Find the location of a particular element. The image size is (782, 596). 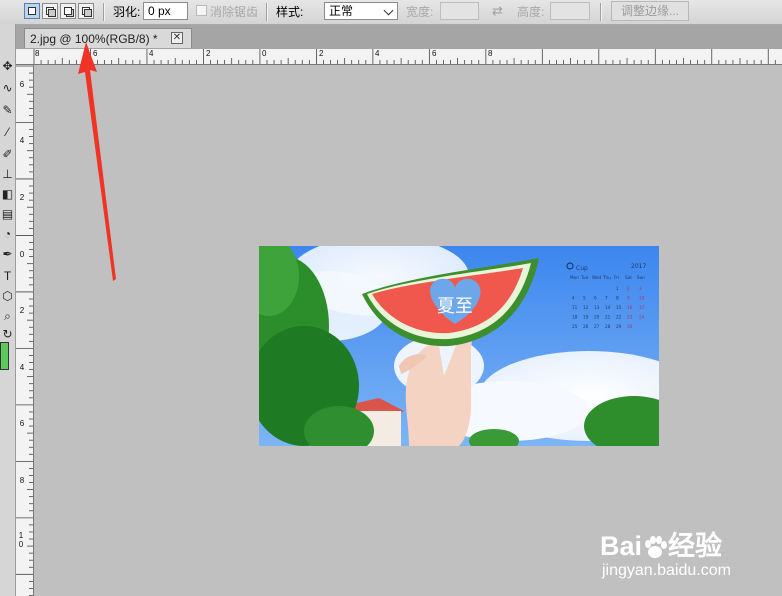

annotation-arrow is located at coordinates (97, 161).